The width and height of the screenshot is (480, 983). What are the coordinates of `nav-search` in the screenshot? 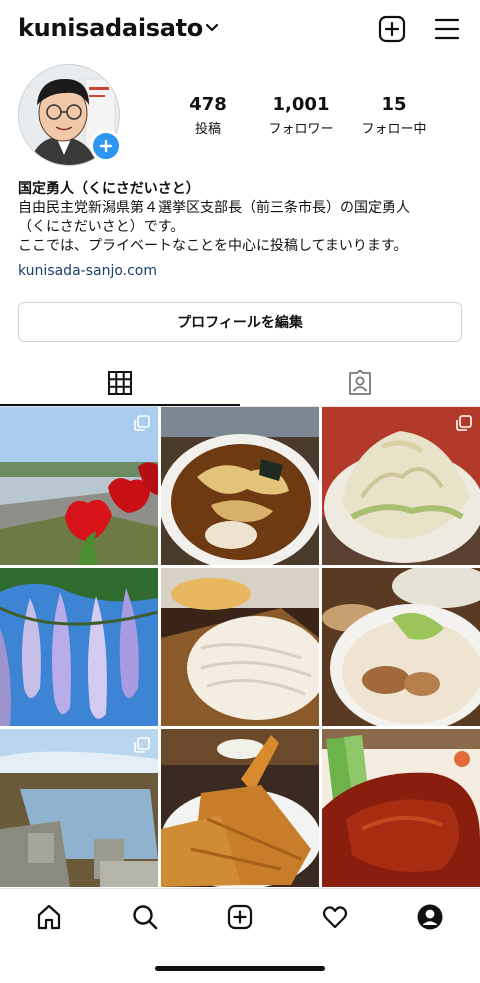 It's located at (145, 917).